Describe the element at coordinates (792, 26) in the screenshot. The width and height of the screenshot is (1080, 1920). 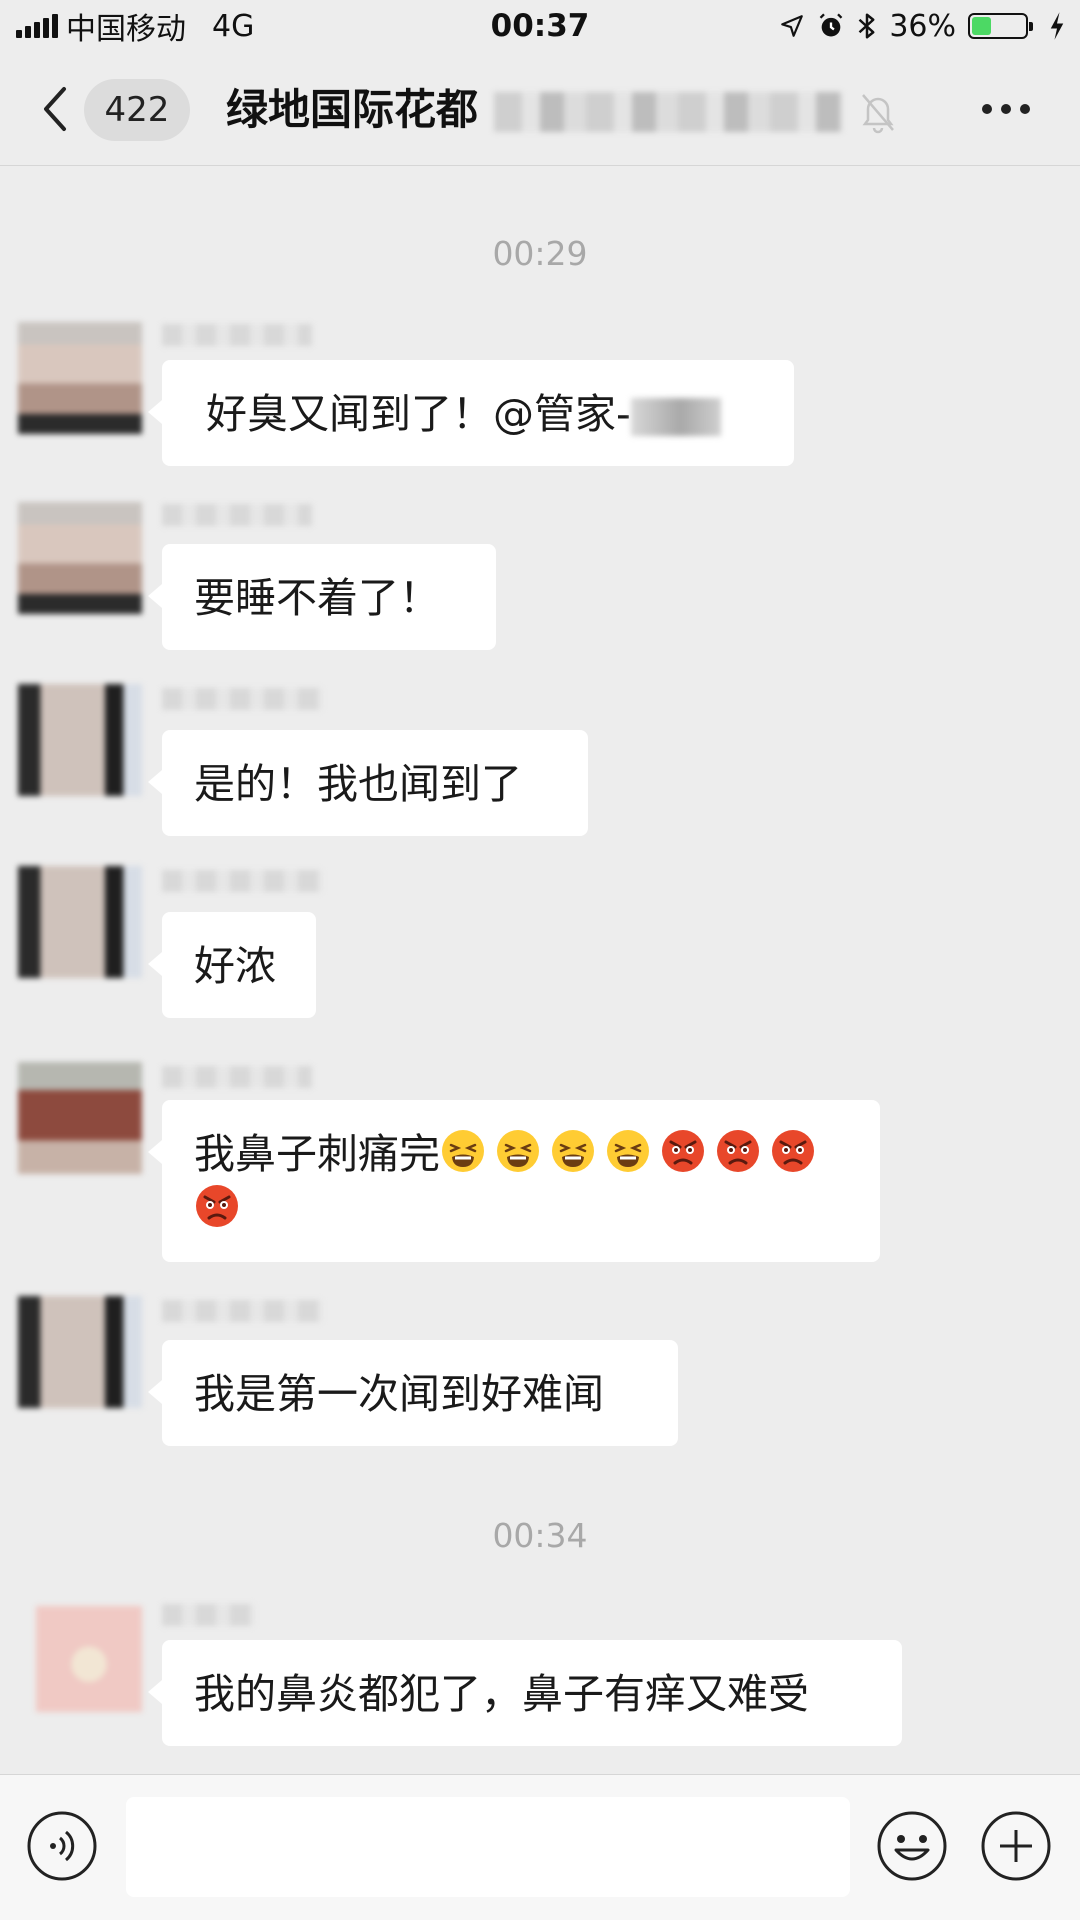
I see `location-icon` at that location.